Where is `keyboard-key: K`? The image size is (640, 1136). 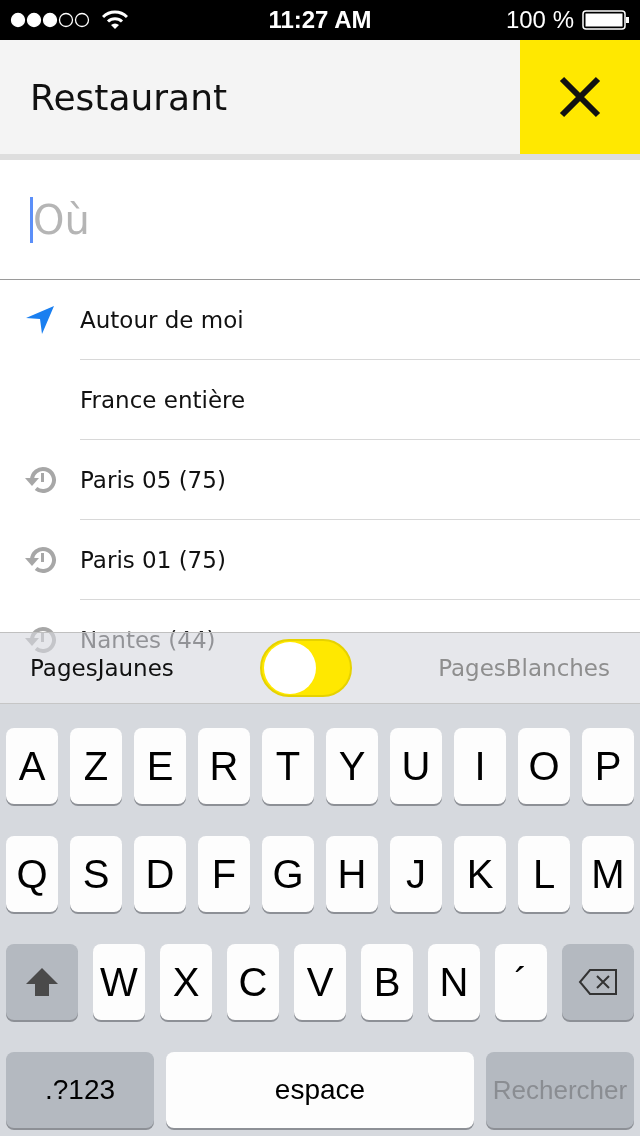 keyboard-key: K is located at coordinates (480, 874).